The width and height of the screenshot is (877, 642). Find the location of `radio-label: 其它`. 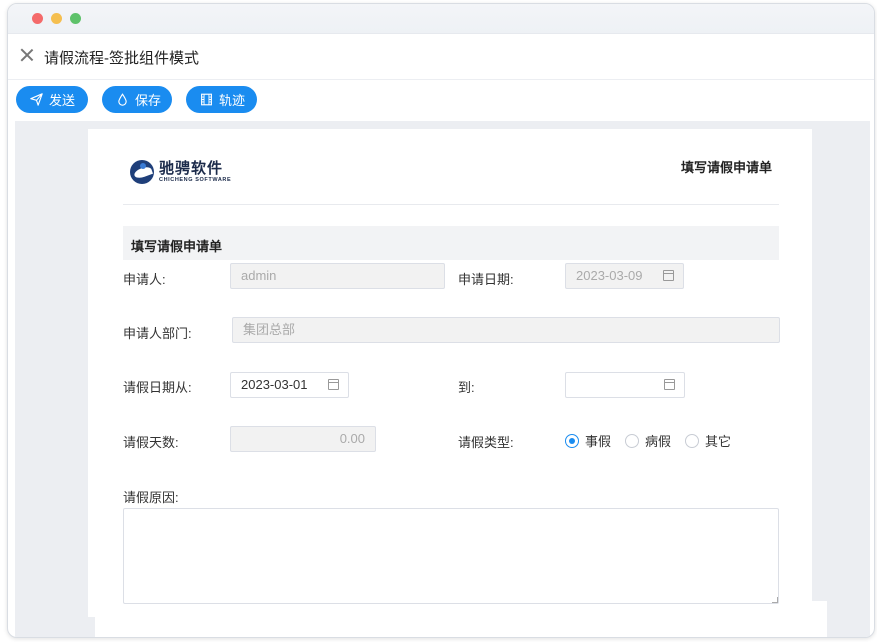

radio-label: 其它 is located at coordinates (718, 441).